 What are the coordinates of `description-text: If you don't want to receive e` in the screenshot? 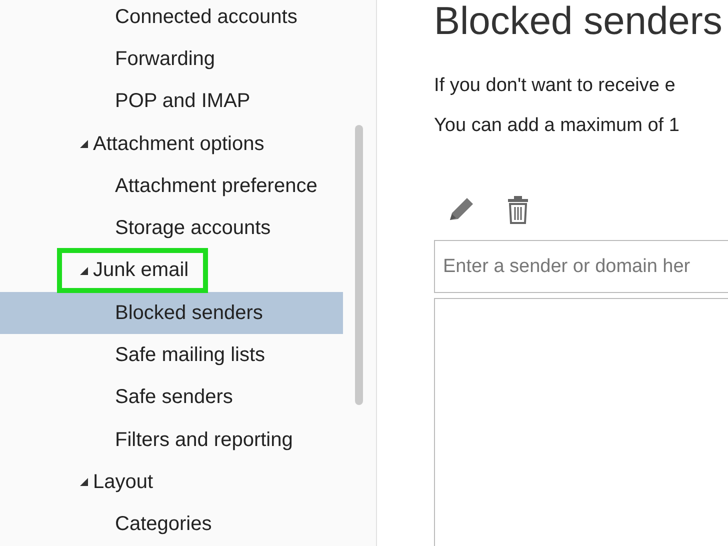 It's located at (555, 86).